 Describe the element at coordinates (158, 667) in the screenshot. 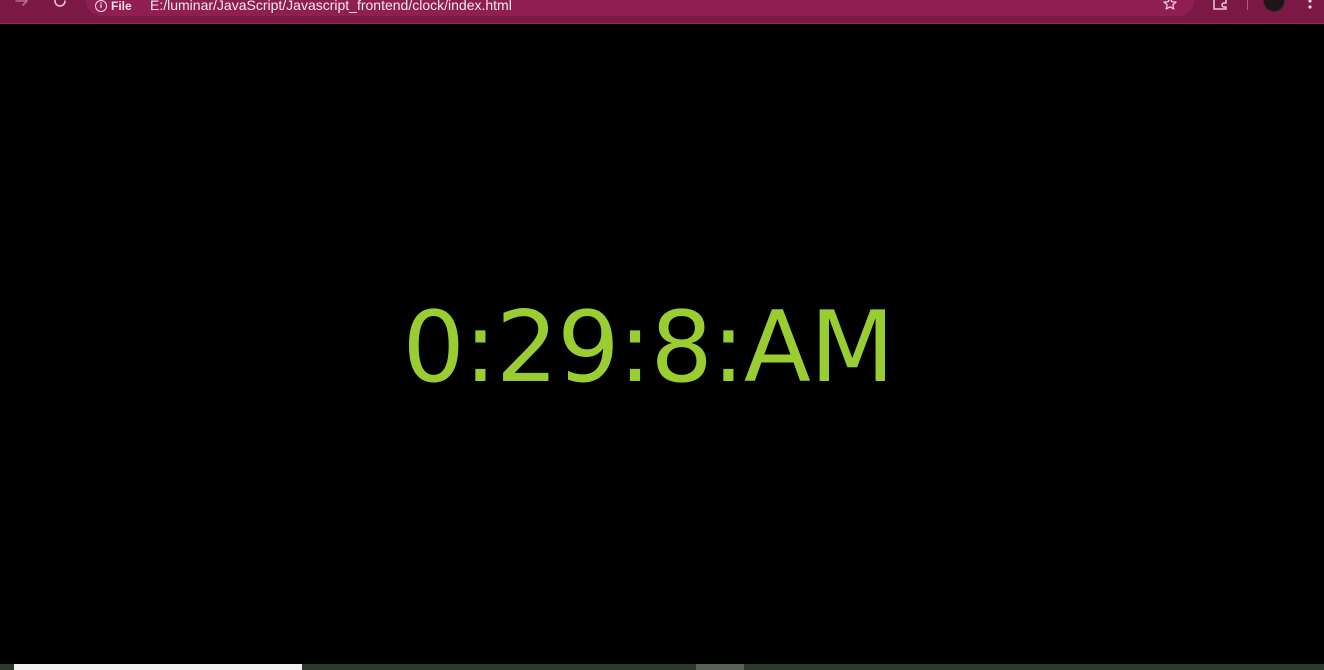

I see `window-thumbnail-left` at that location.